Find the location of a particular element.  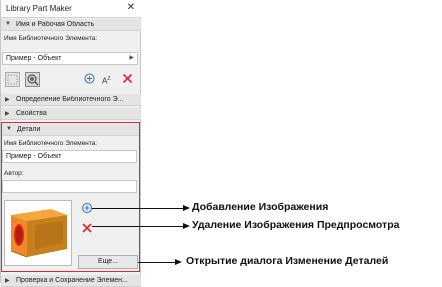

add-icon is located at coordinates (90, 79).